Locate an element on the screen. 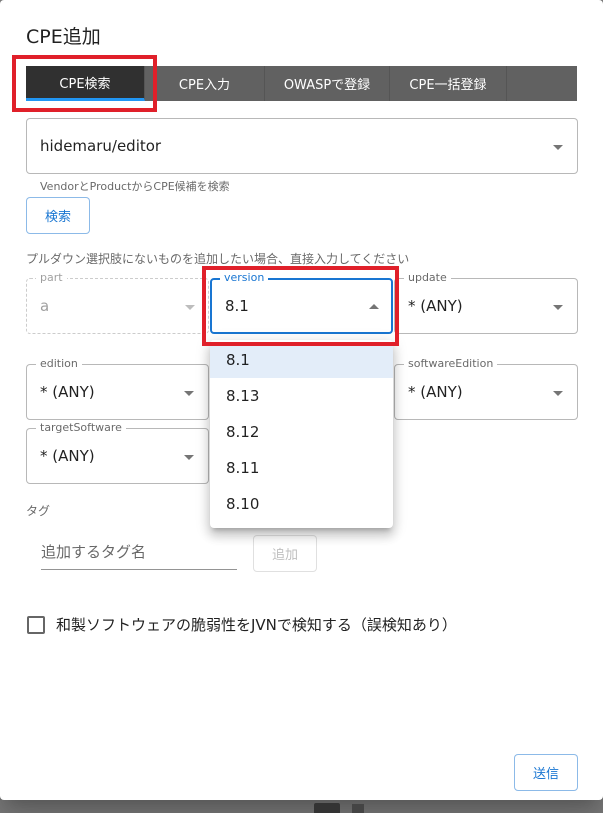 The width and height of the screenshot is (603, 813). target-software-value: * (ANY) is located at coordinates (67, 456).